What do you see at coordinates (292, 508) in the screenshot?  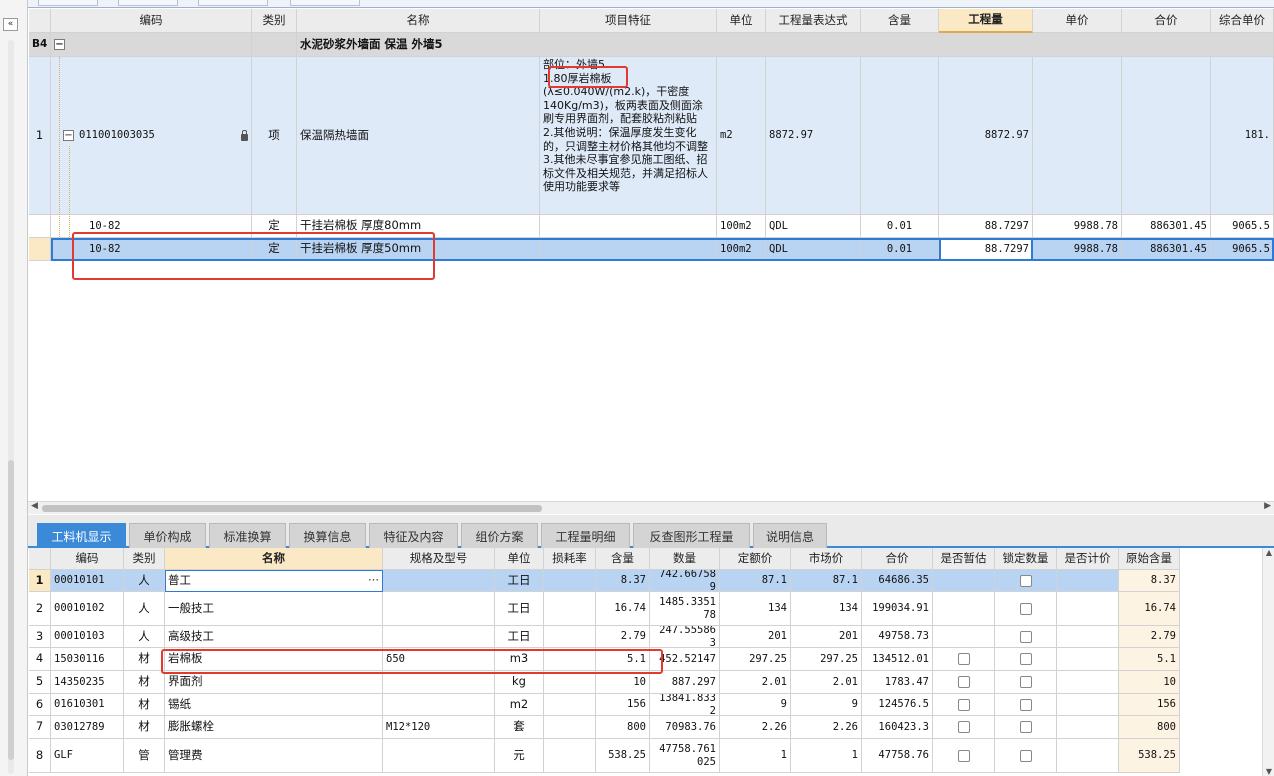 I see `horizontal-scrollbar-thumb` at bounding box center [292, 508].